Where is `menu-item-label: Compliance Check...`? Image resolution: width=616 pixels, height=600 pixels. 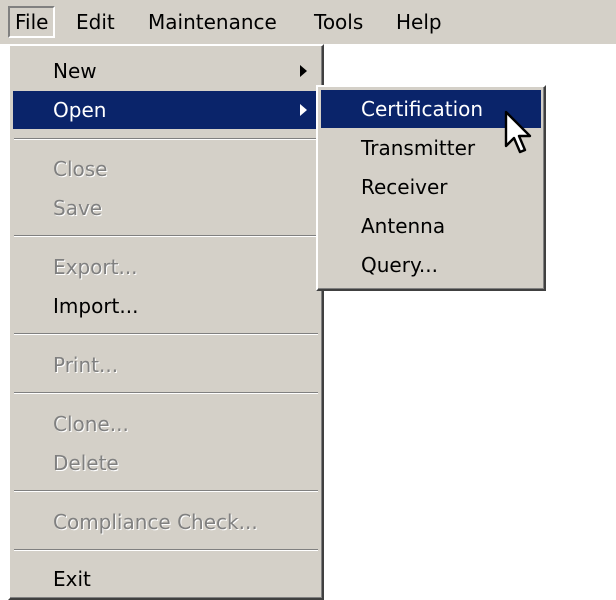 menu-item-label: Compliance Check... is located at coordinates (155, 522).